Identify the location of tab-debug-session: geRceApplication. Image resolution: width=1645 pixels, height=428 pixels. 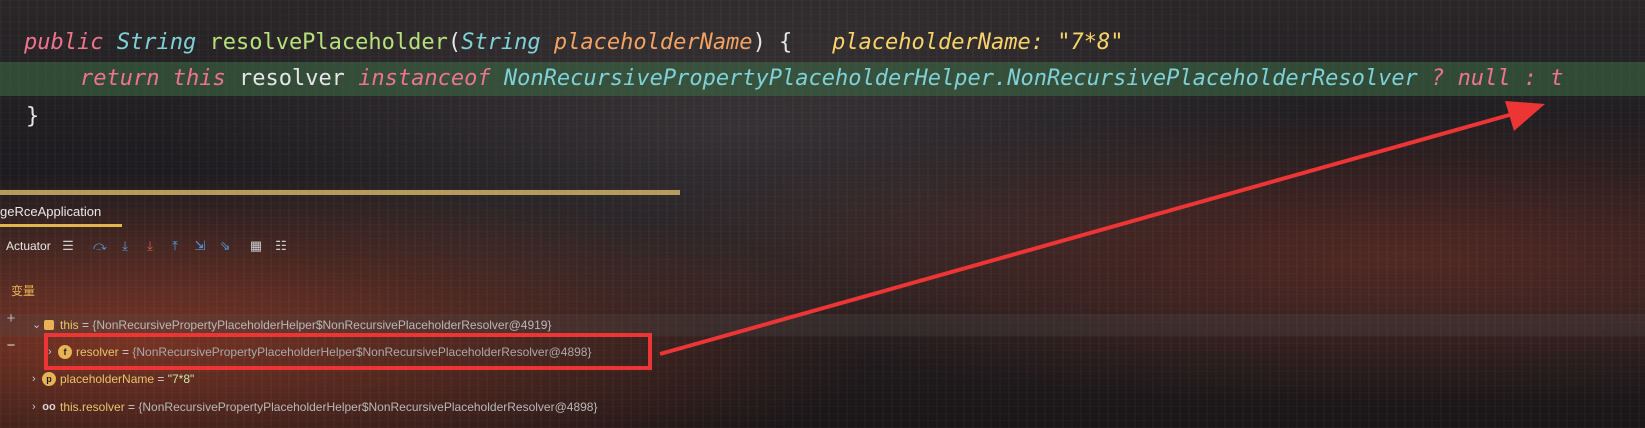
(50, 209).